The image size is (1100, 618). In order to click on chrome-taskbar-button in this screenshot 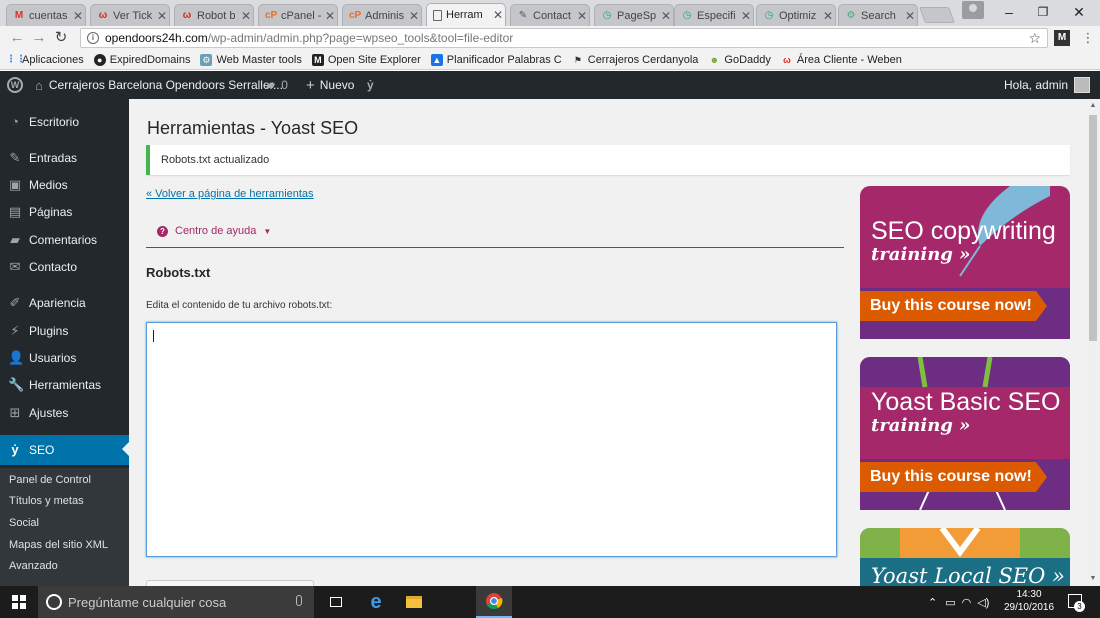, I will do `click(494, 602)`.